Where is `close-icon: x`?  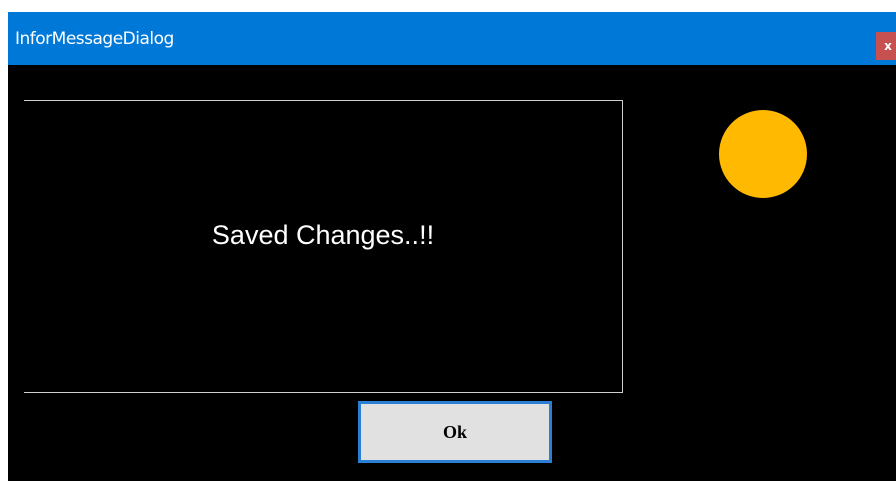 close-icon: x is located at coordinates (888, 46).